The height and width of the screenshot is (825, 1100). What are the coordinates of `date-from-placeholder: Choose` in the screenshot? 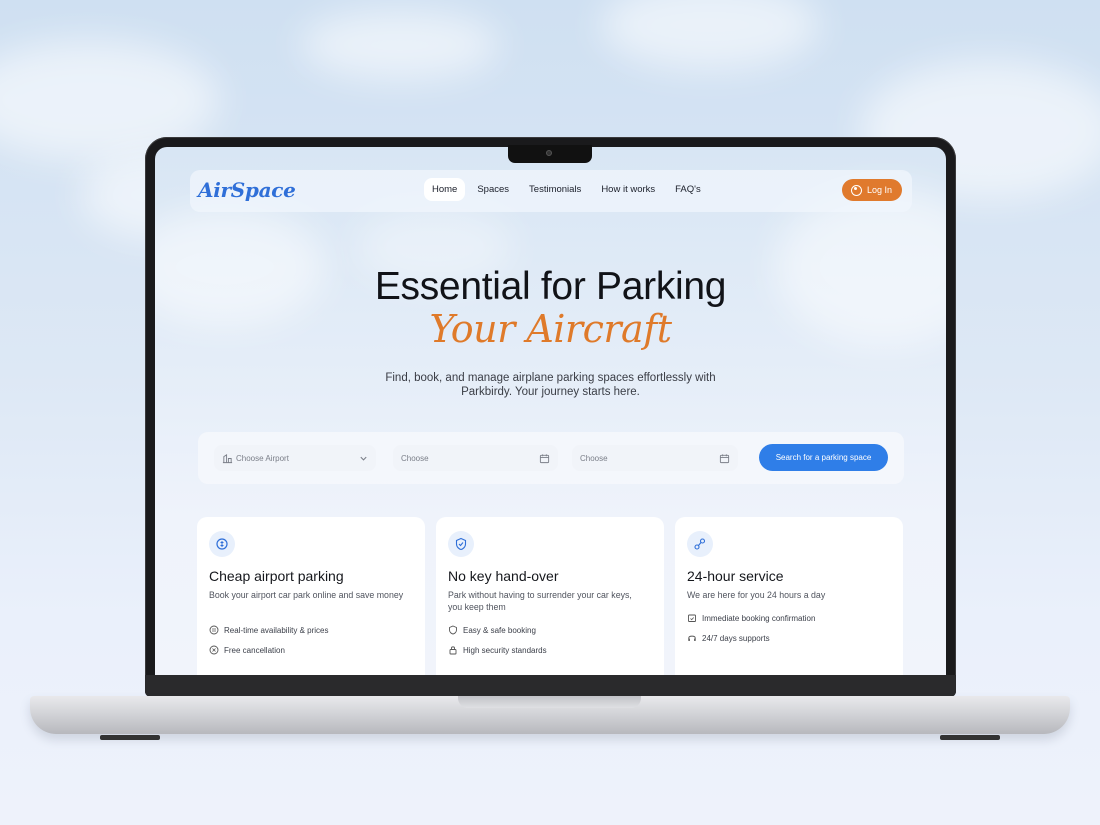 It's located at (415, 458).